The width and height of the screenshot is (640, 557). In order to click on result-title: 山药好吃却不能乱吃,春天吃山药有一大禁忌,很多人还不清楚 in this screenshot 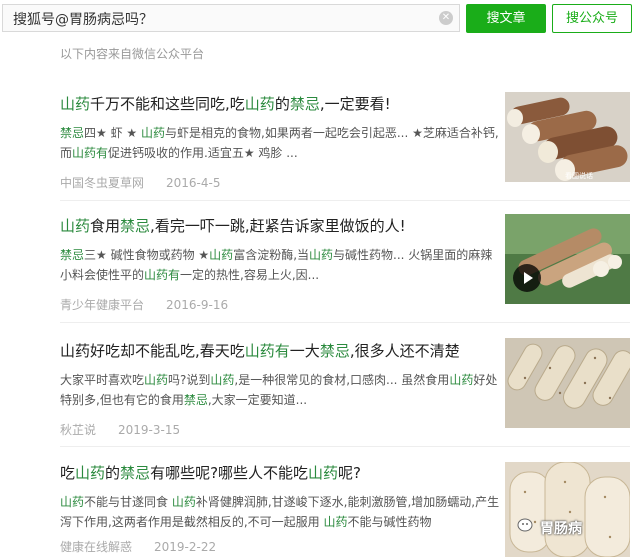, I will do `click(280, 350)`.